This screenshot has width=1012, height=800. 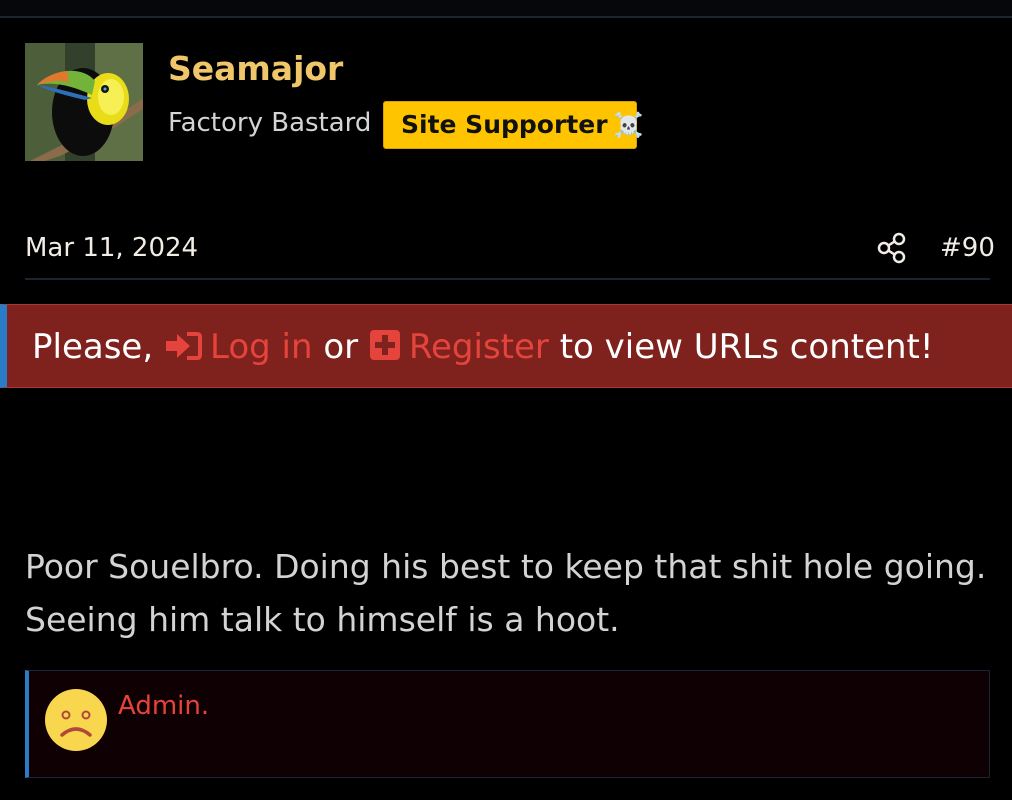 What do you see at coordinates (507, 279) in the screenshot?
I see `header-divider` at bounding box center [507, 279].